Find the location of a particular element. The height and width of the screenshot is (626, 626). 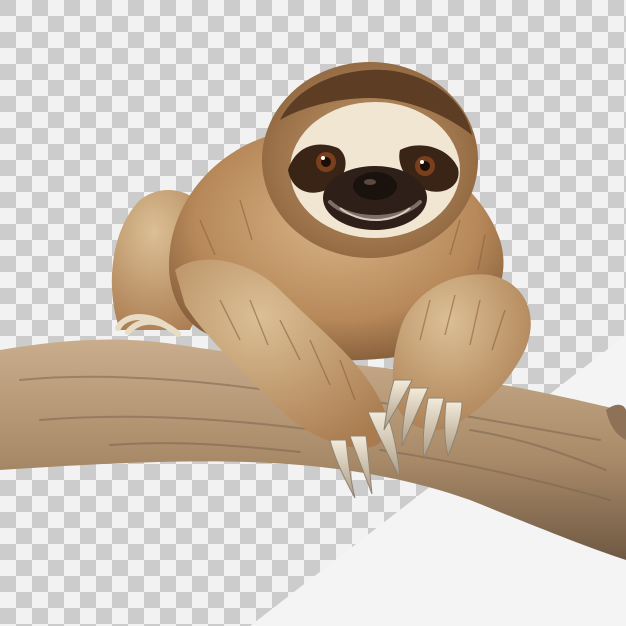

left-eye-highlight is located at coordinates (323, 158).